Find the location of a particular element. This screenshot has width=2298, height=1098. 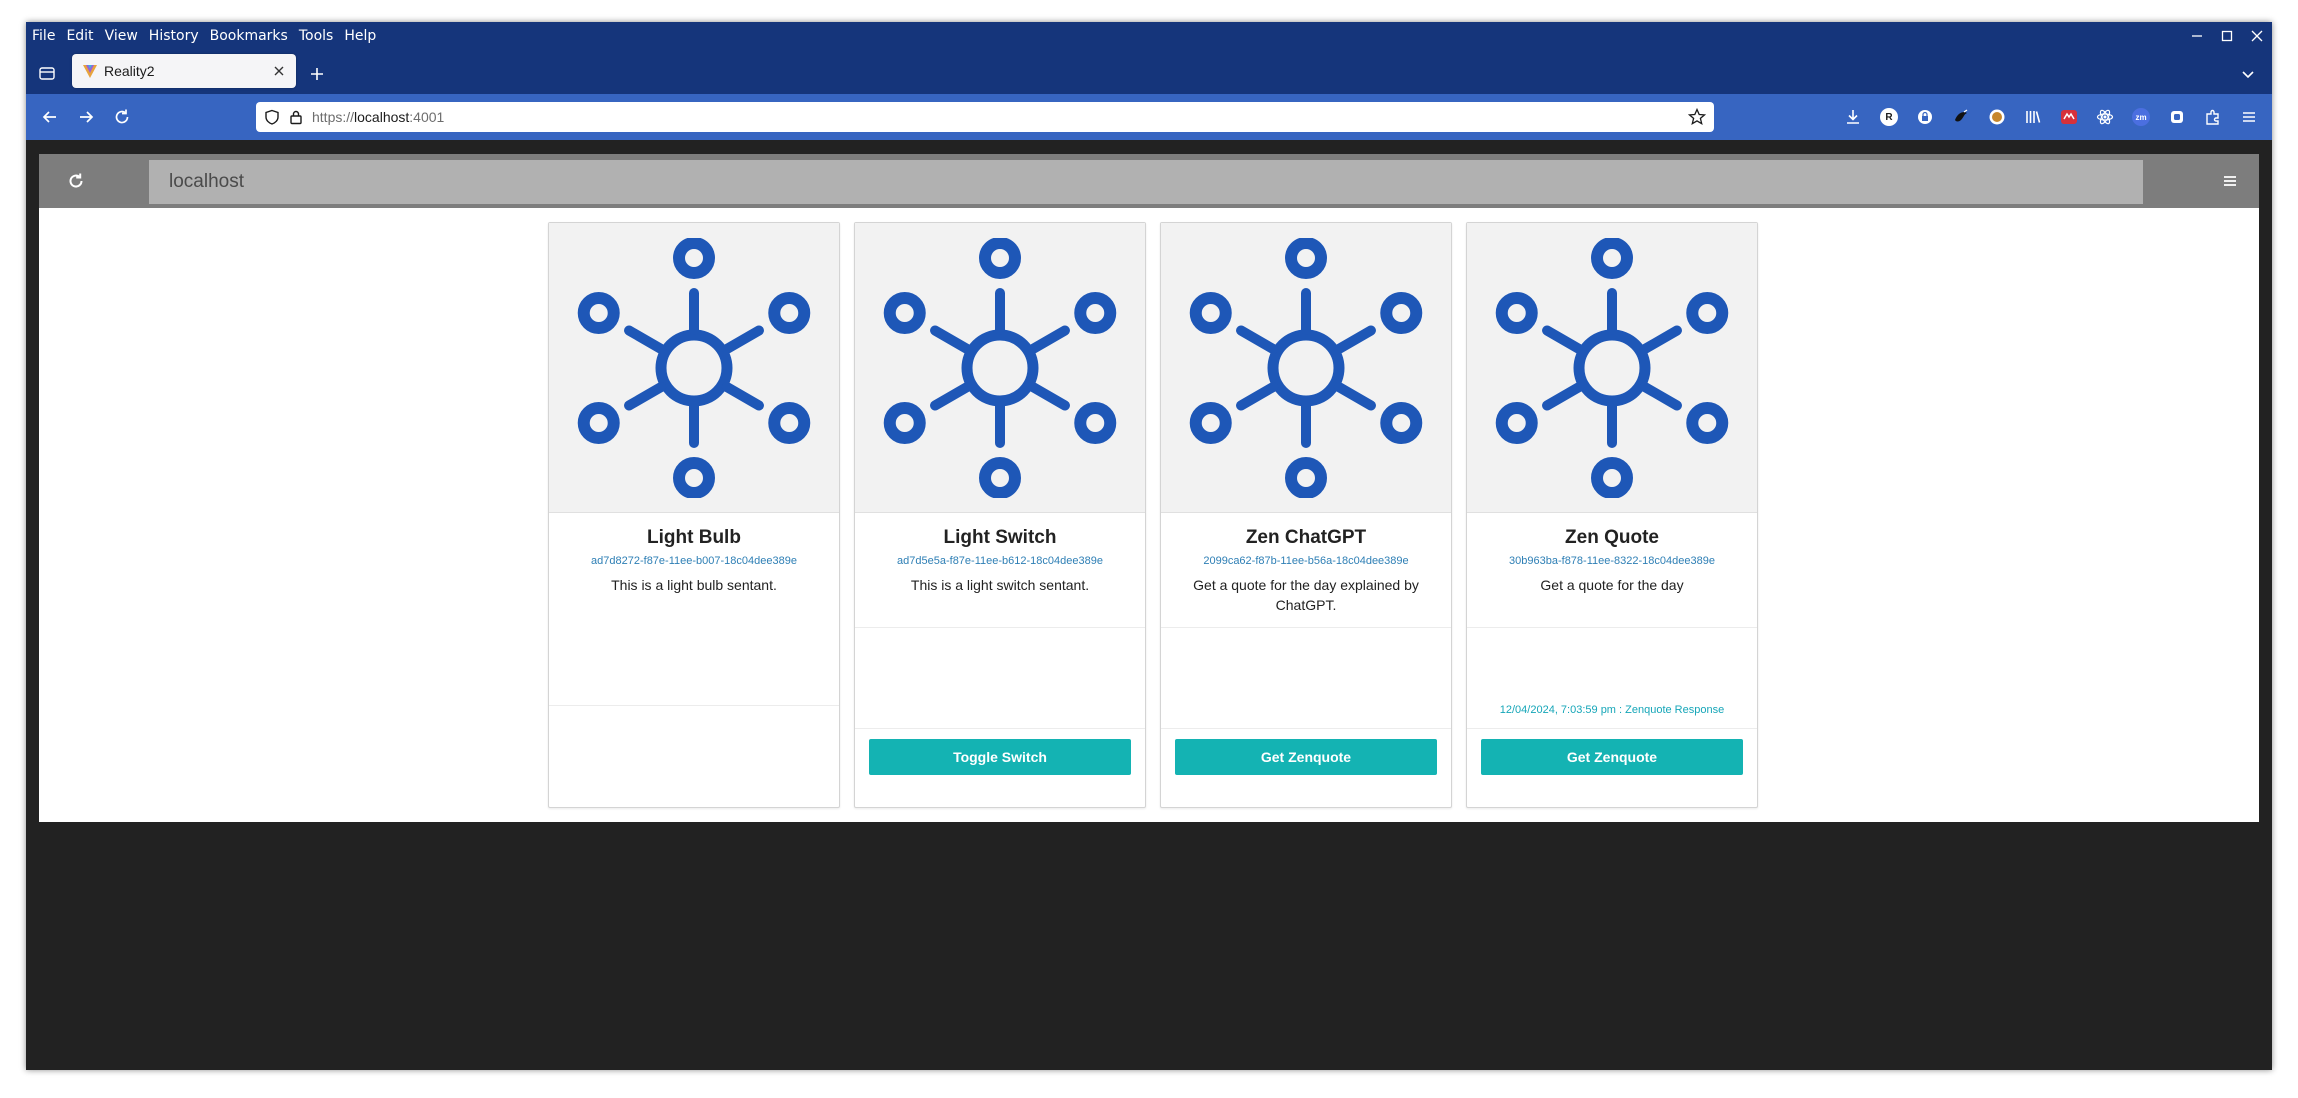

toggle-switch-button: Toggle Switch is located at coordinates (1000, 757).